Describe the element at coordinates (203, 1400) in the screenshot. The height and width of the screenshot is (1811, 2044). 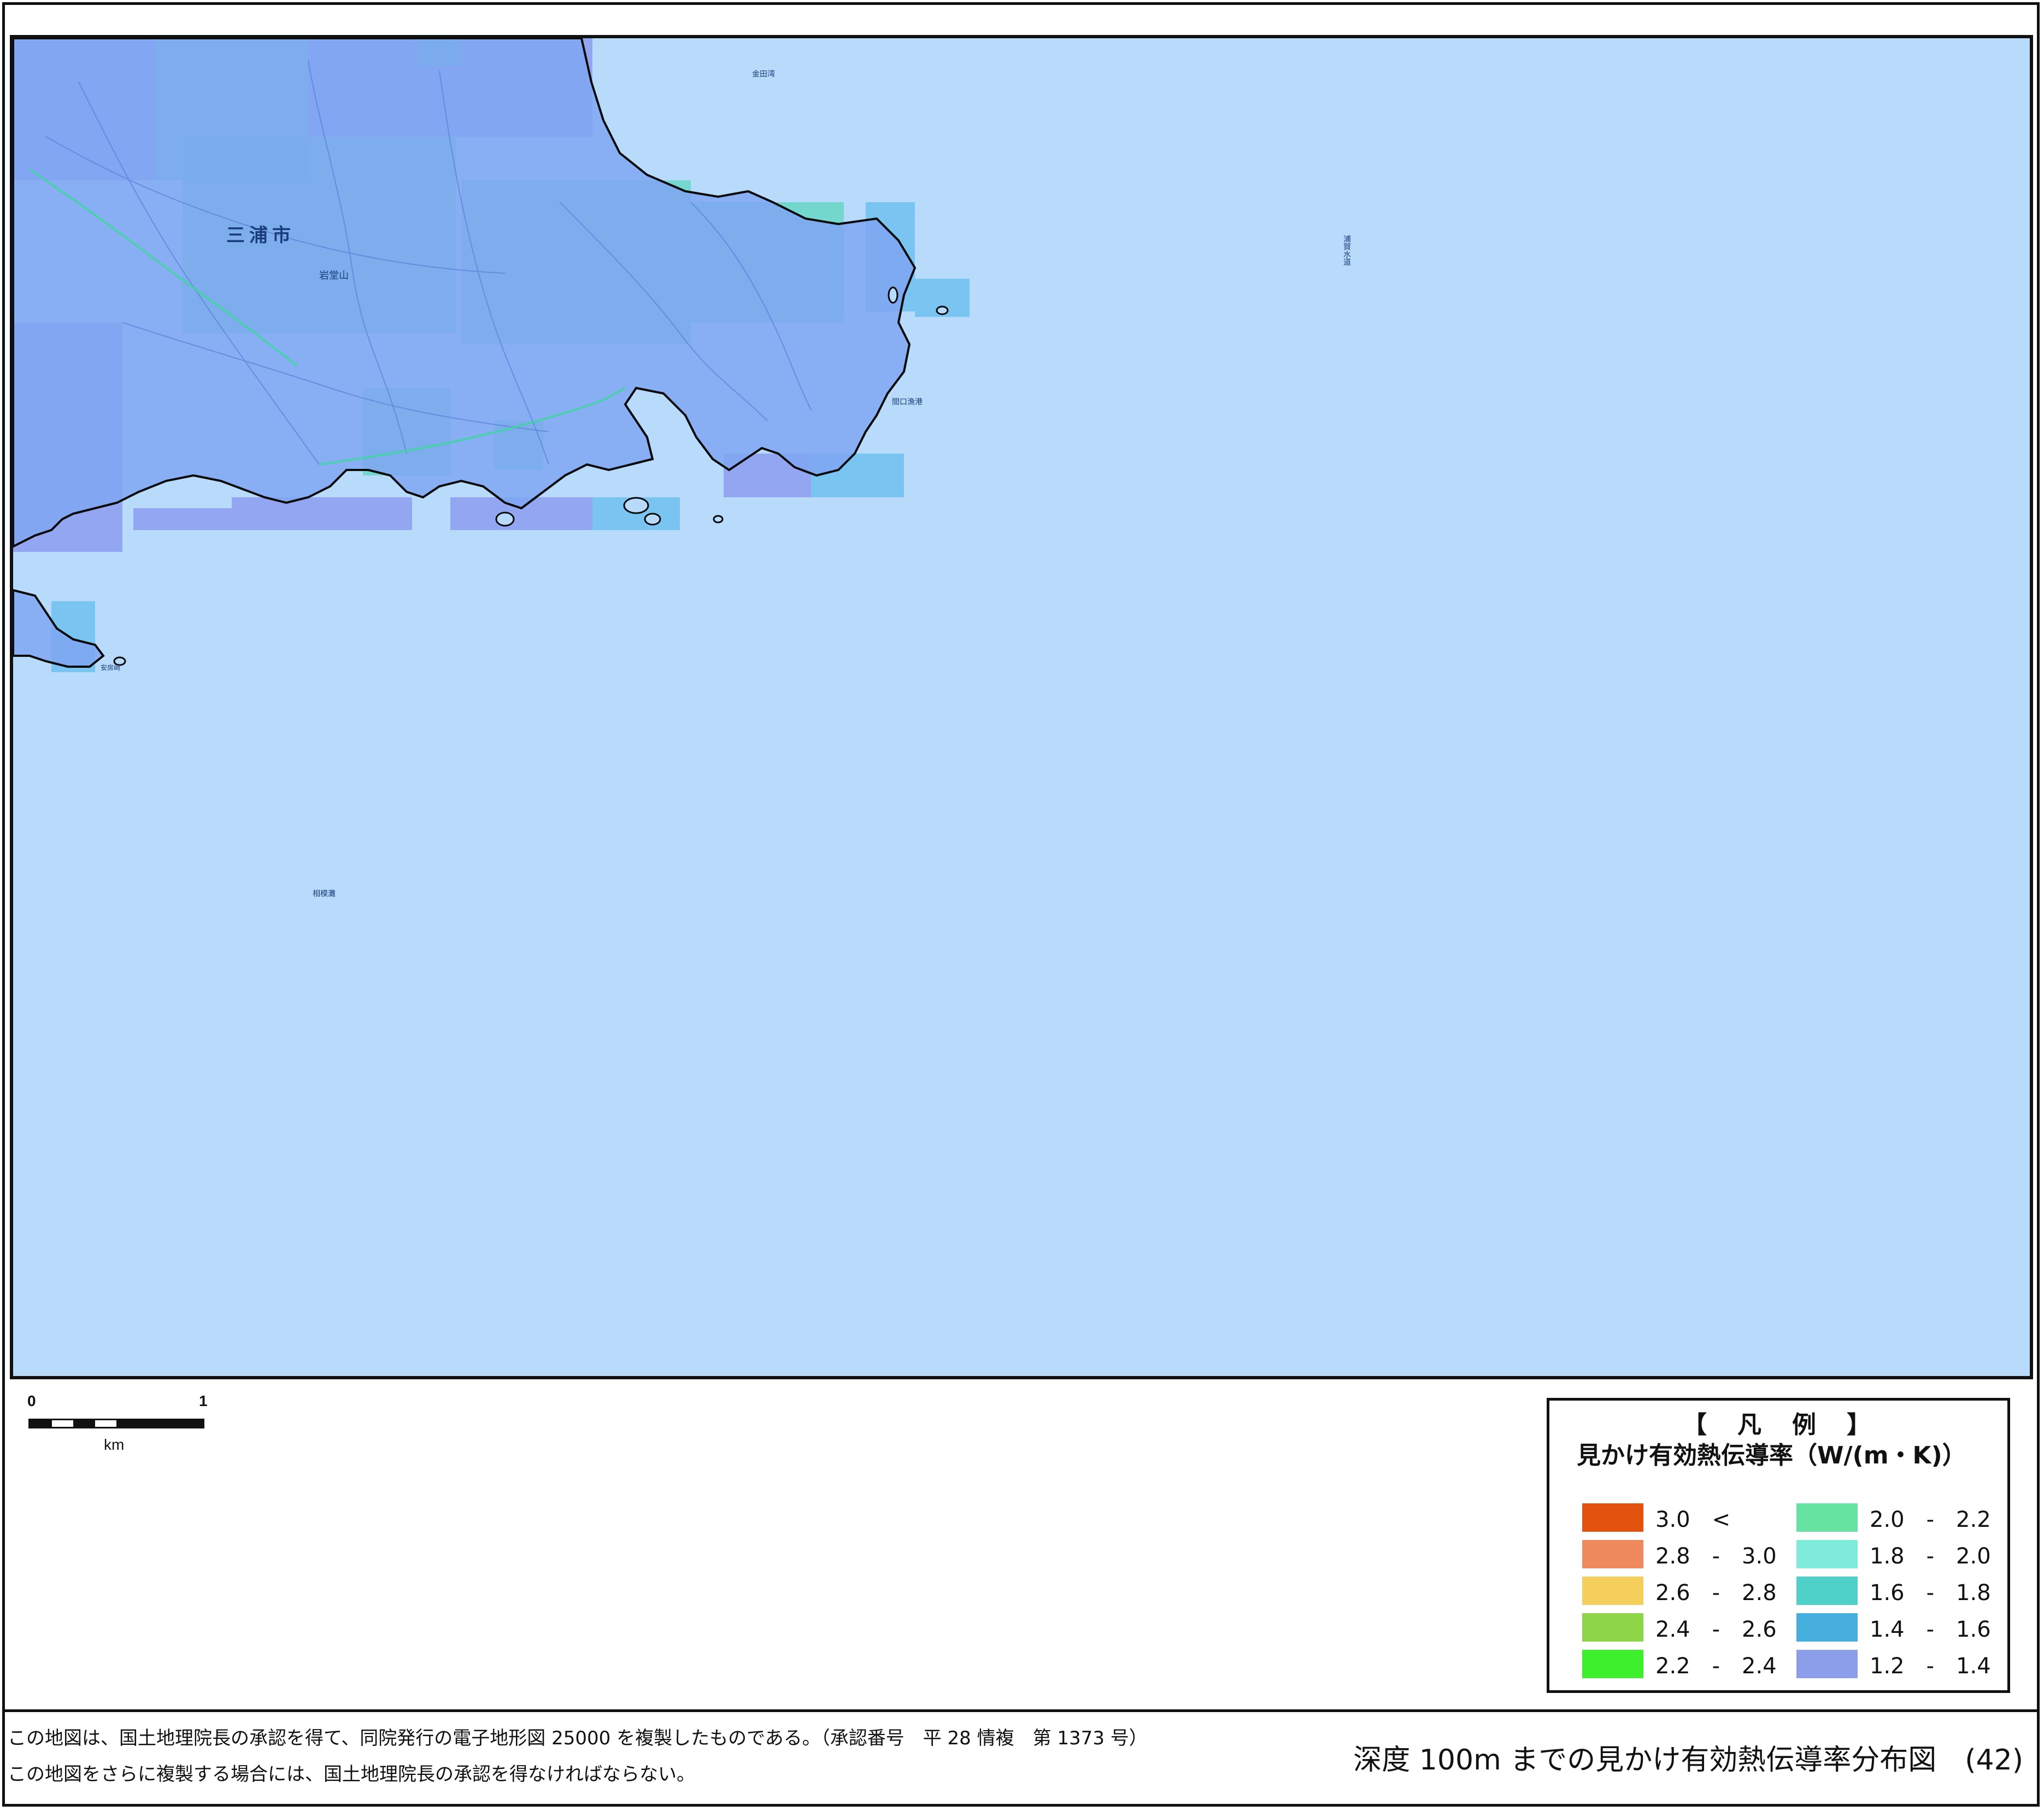
I see `scale-one-label: 1` at that location.